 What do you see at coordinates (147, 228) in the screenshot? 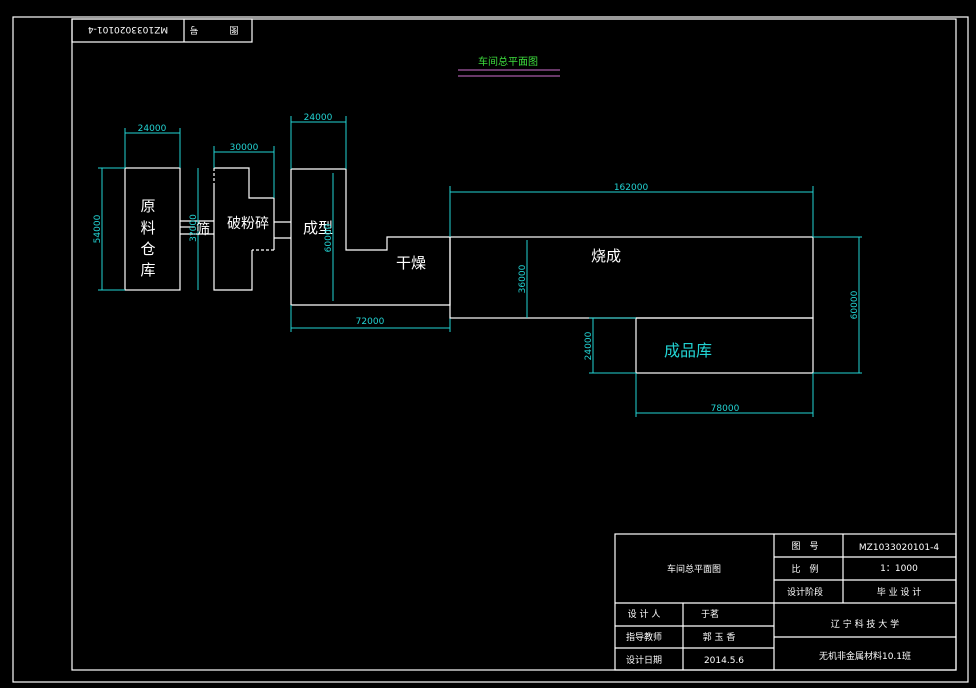
I see `svg-text: 料` at bounding box center [147, 228].